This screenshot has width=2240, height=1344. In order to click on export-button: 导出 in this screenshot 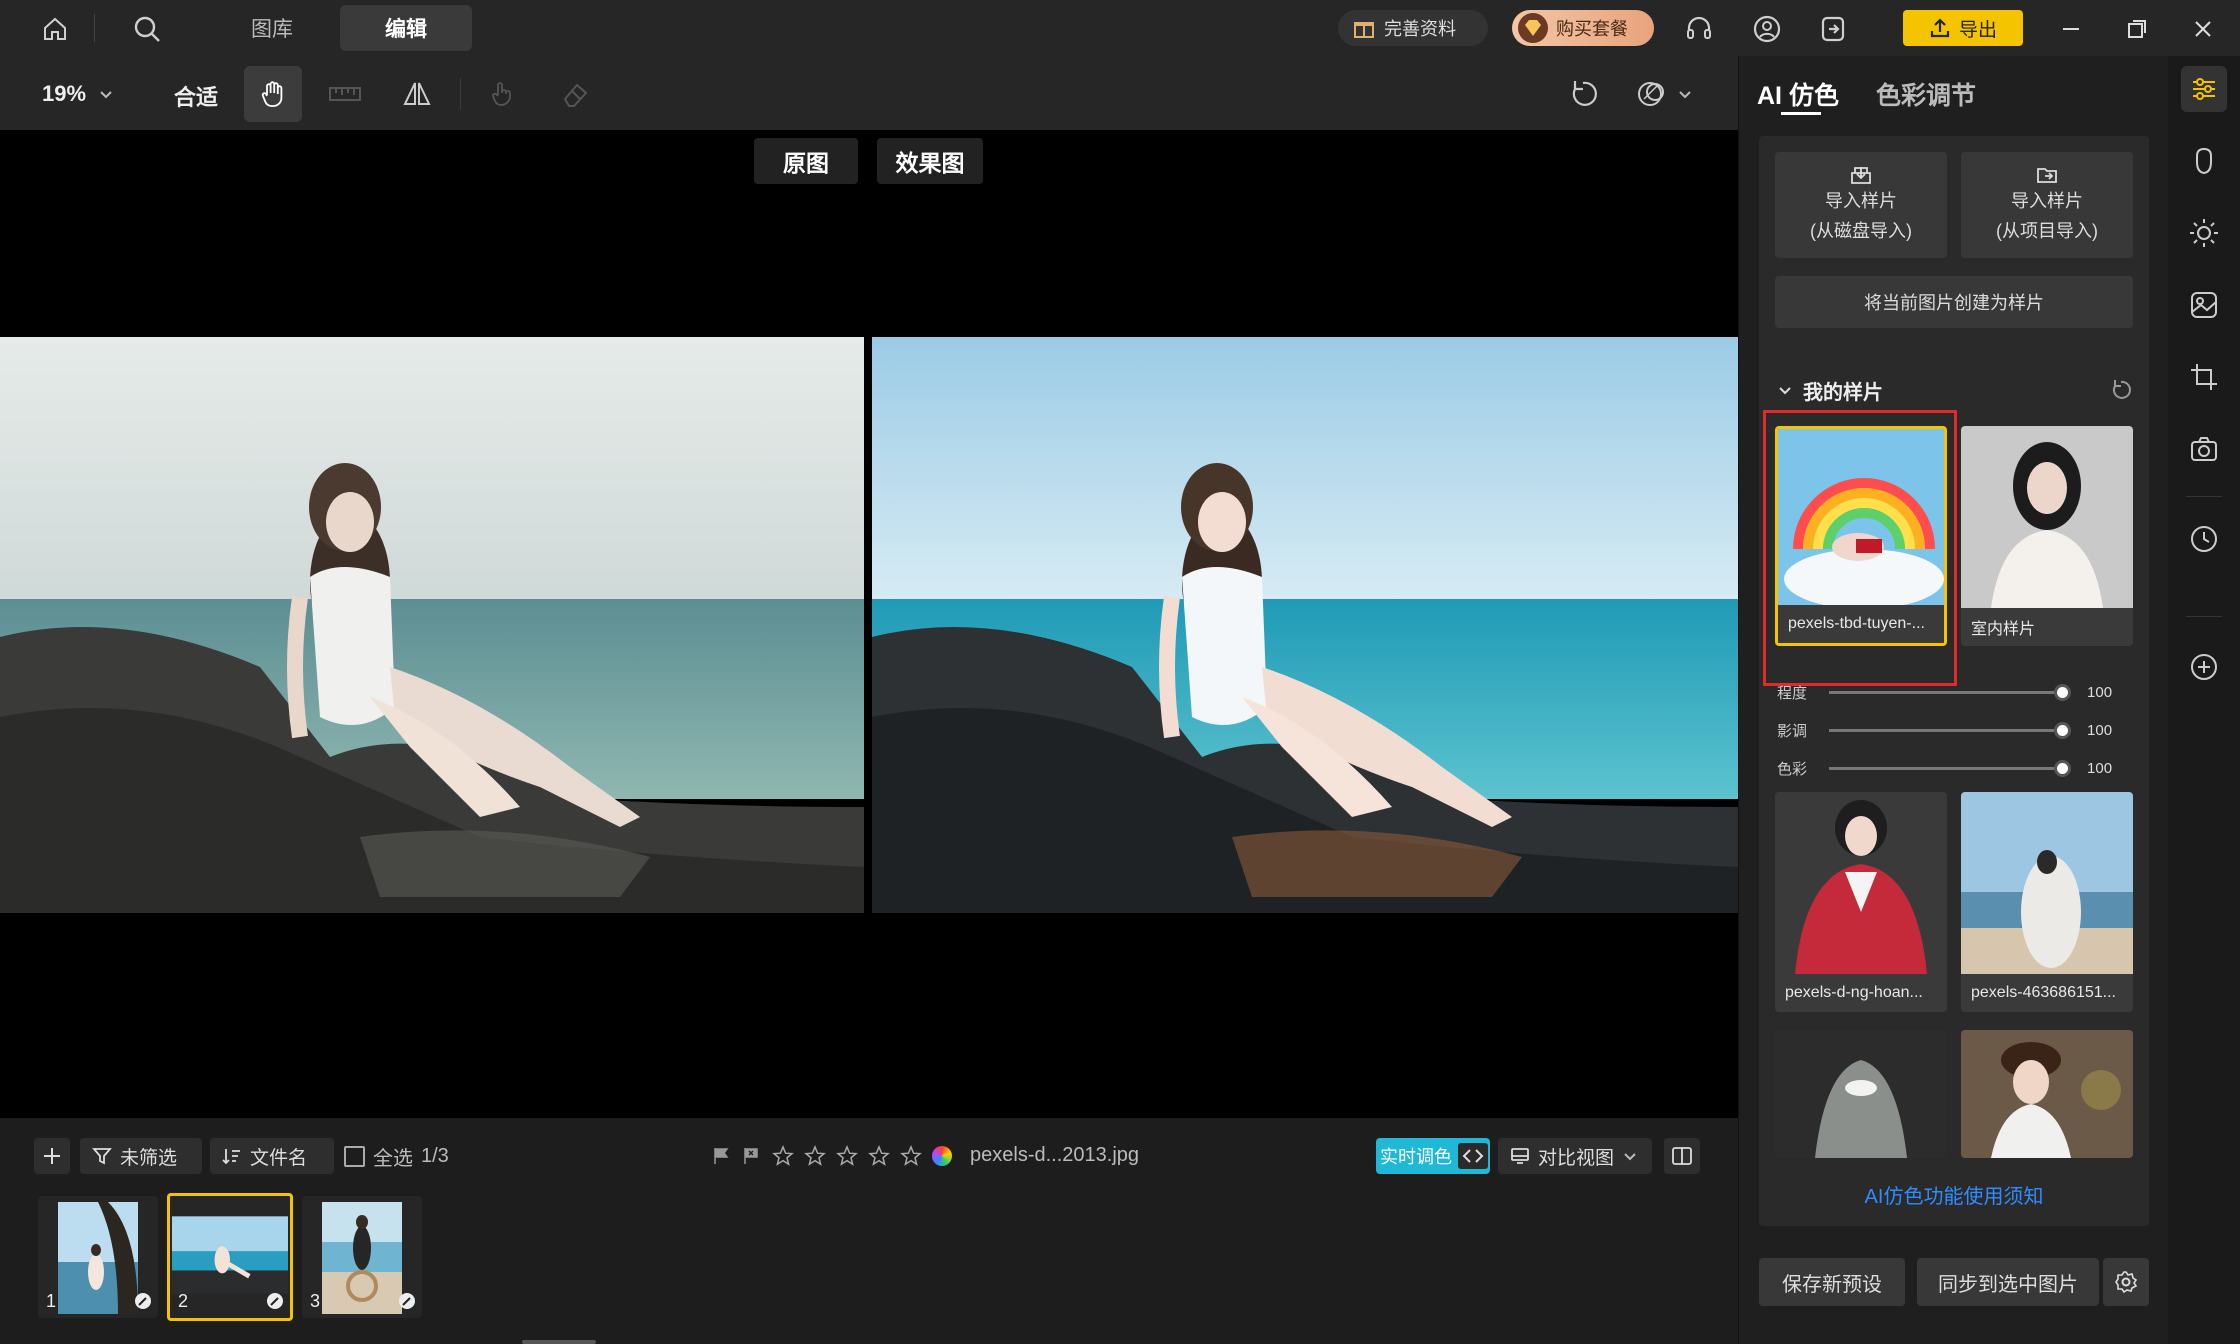, I will do `click(1963, 28)`.